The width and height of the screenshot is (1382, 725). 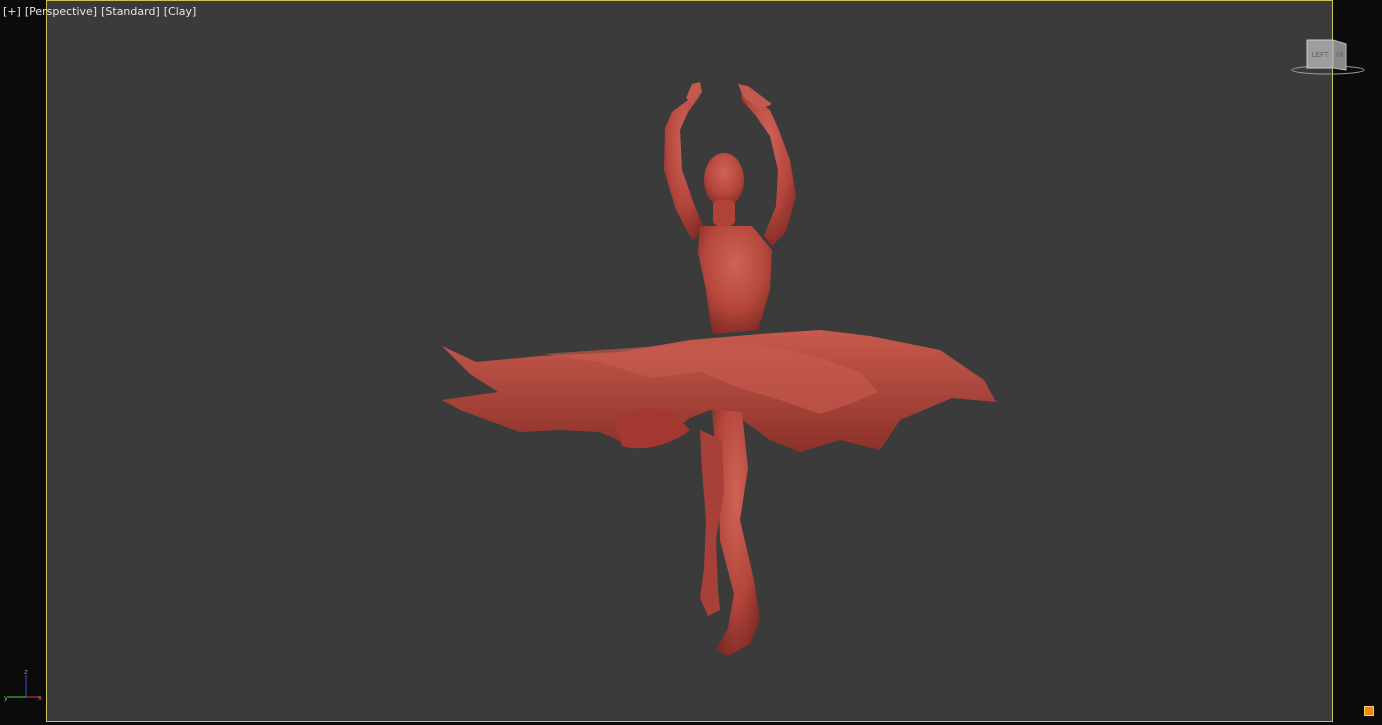 What do you see at coordinates (1340, 55) in the screenshot?
I see `viewcube-side-label: FR` at bounding box center [1340, 55].